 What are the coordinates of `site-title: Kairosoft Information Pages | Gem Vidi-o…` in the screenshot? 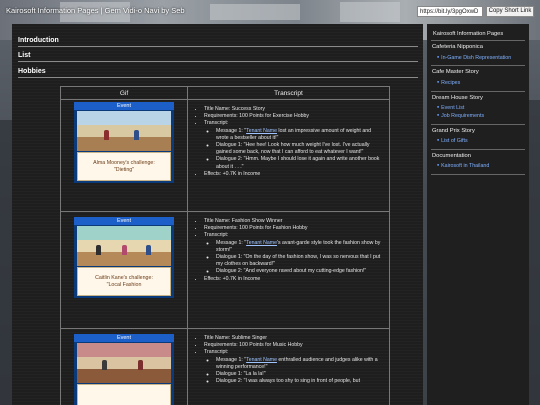 It's located at (95, 10).